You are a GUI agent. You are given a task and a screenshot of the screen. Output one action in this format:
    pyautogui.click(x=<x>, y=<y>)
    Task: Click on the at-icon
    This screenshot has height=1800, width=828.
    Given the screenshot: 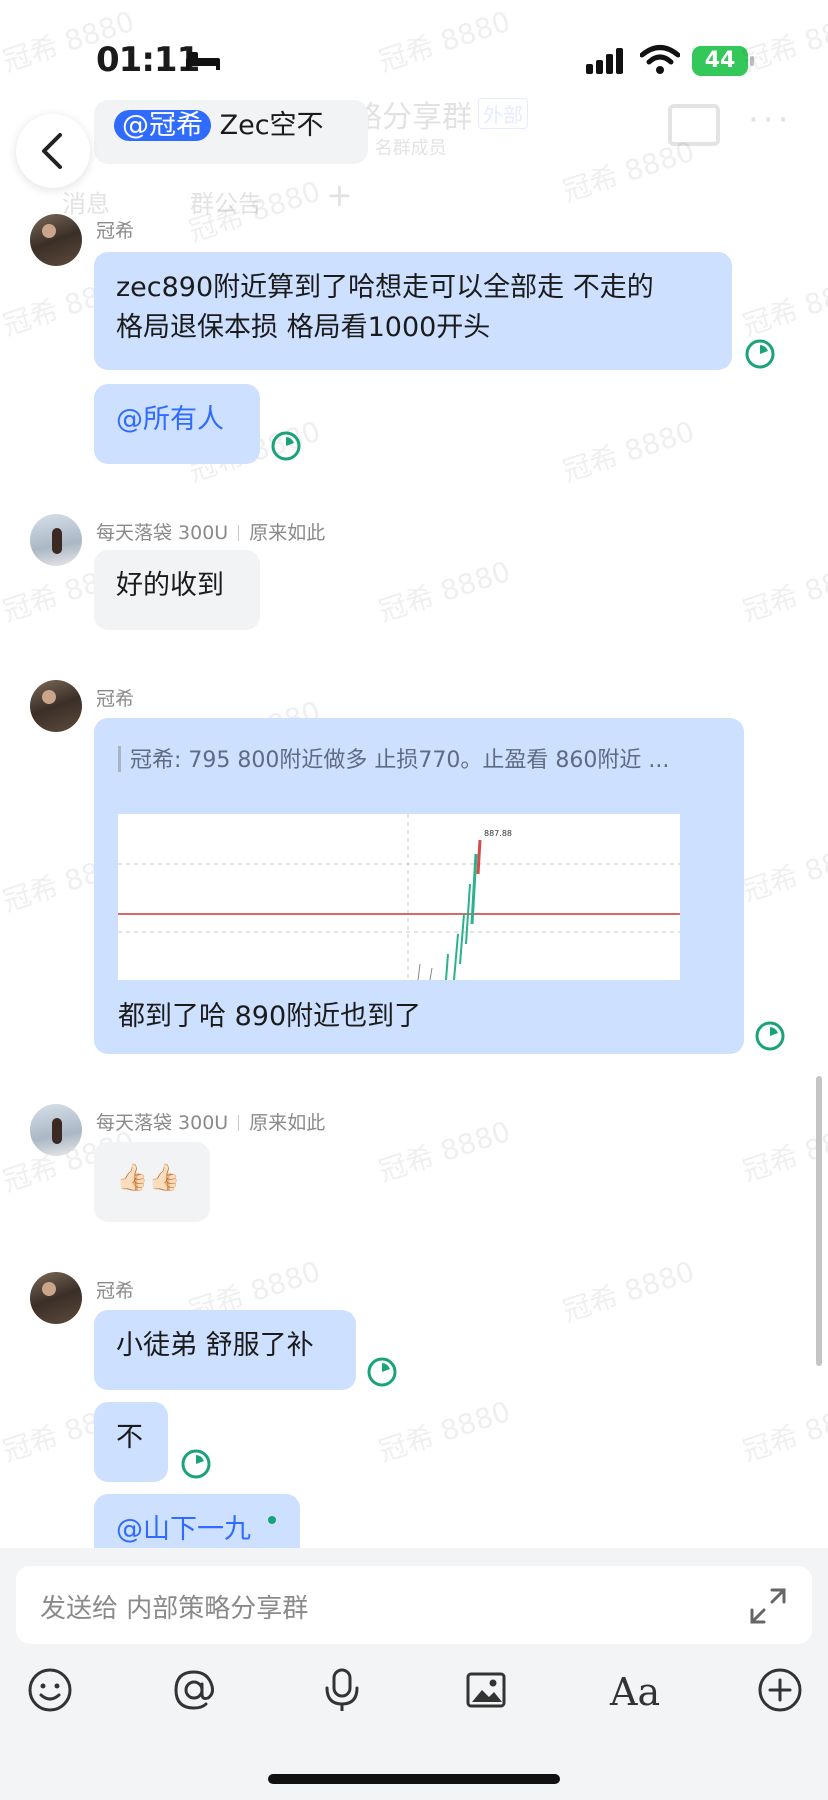 What is the action you would take?
    pyautogui.click(x=194, y=1690)
    